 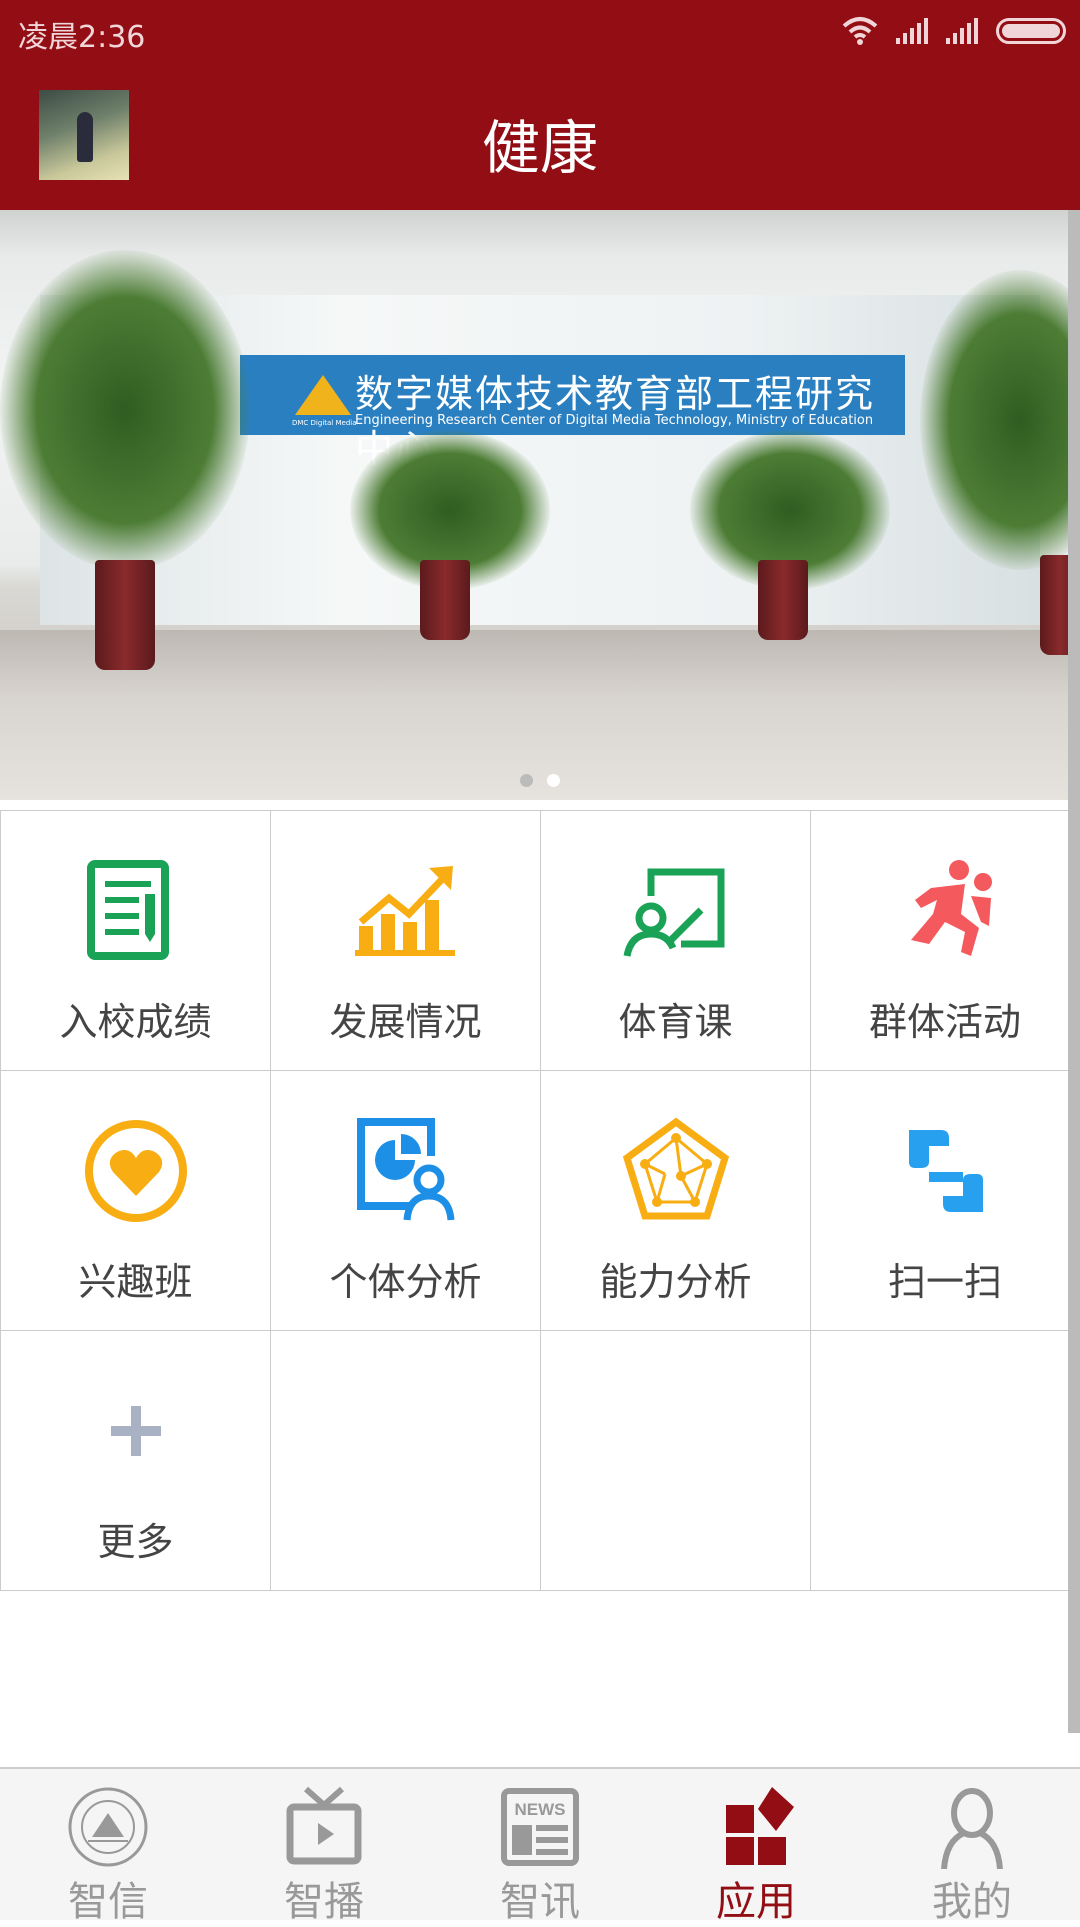 What do you see at coordinates (136, 1431) in the screenshot?
I see `plus-icon` at bounding box center [136, 1431].